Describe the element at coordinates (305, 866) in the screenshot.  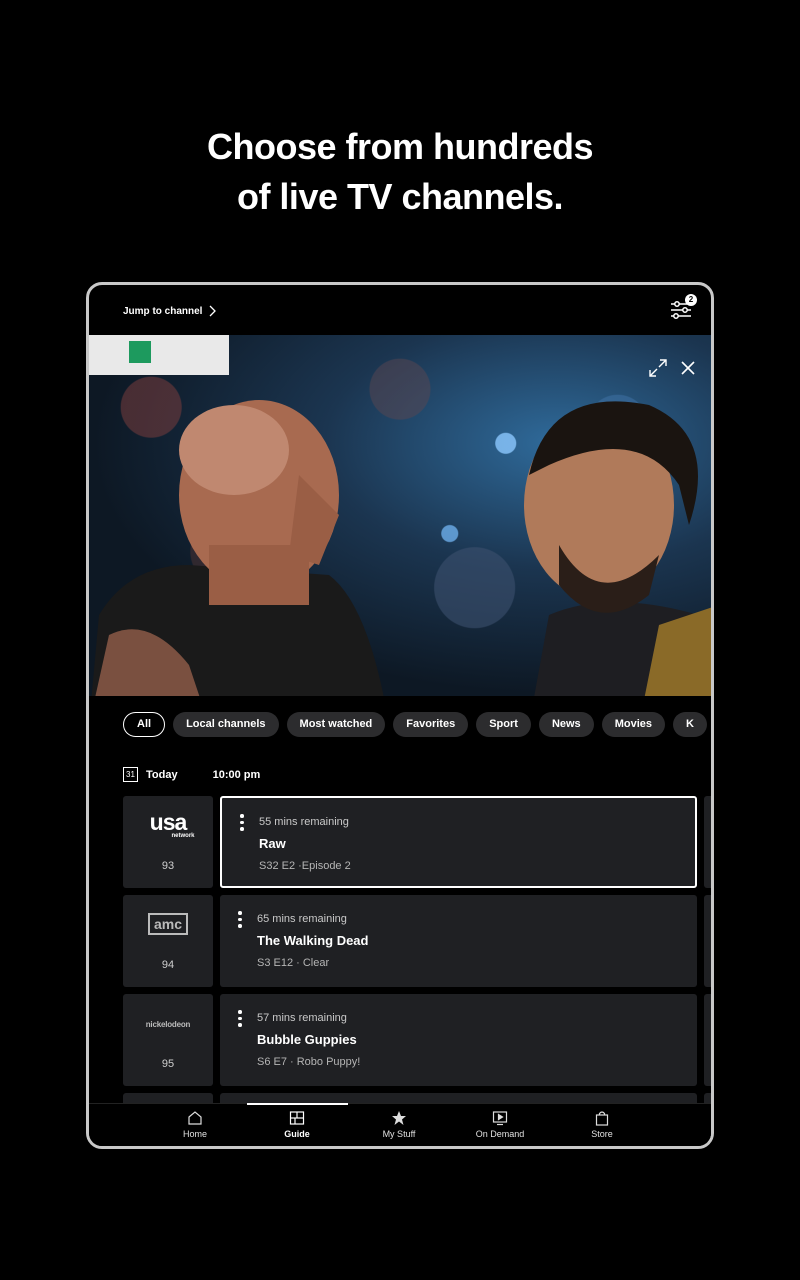
I see `program-episode: S32 E2 ·Episode 2` at that location.